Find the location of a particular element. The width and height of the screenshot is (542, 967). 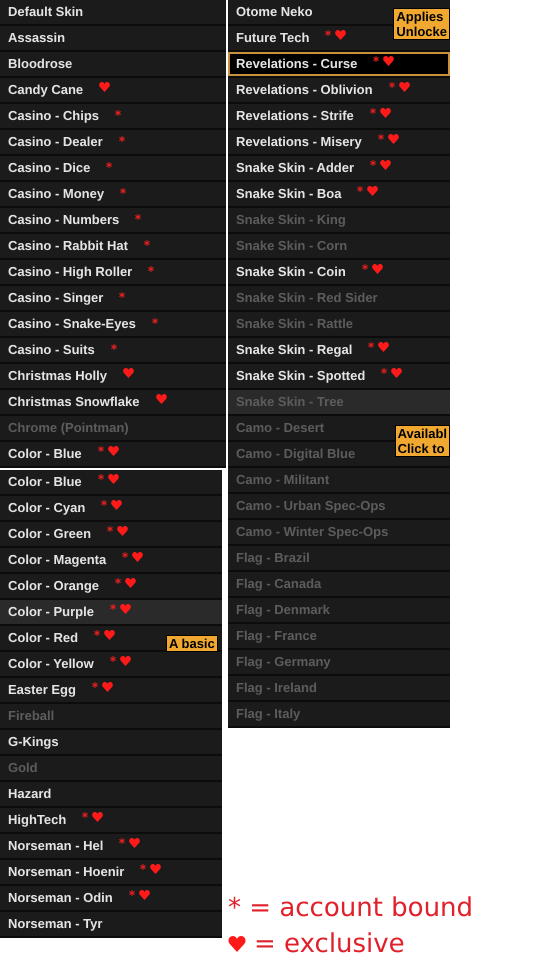

skin-name: Color - Red is located at coordinates (43, 638).